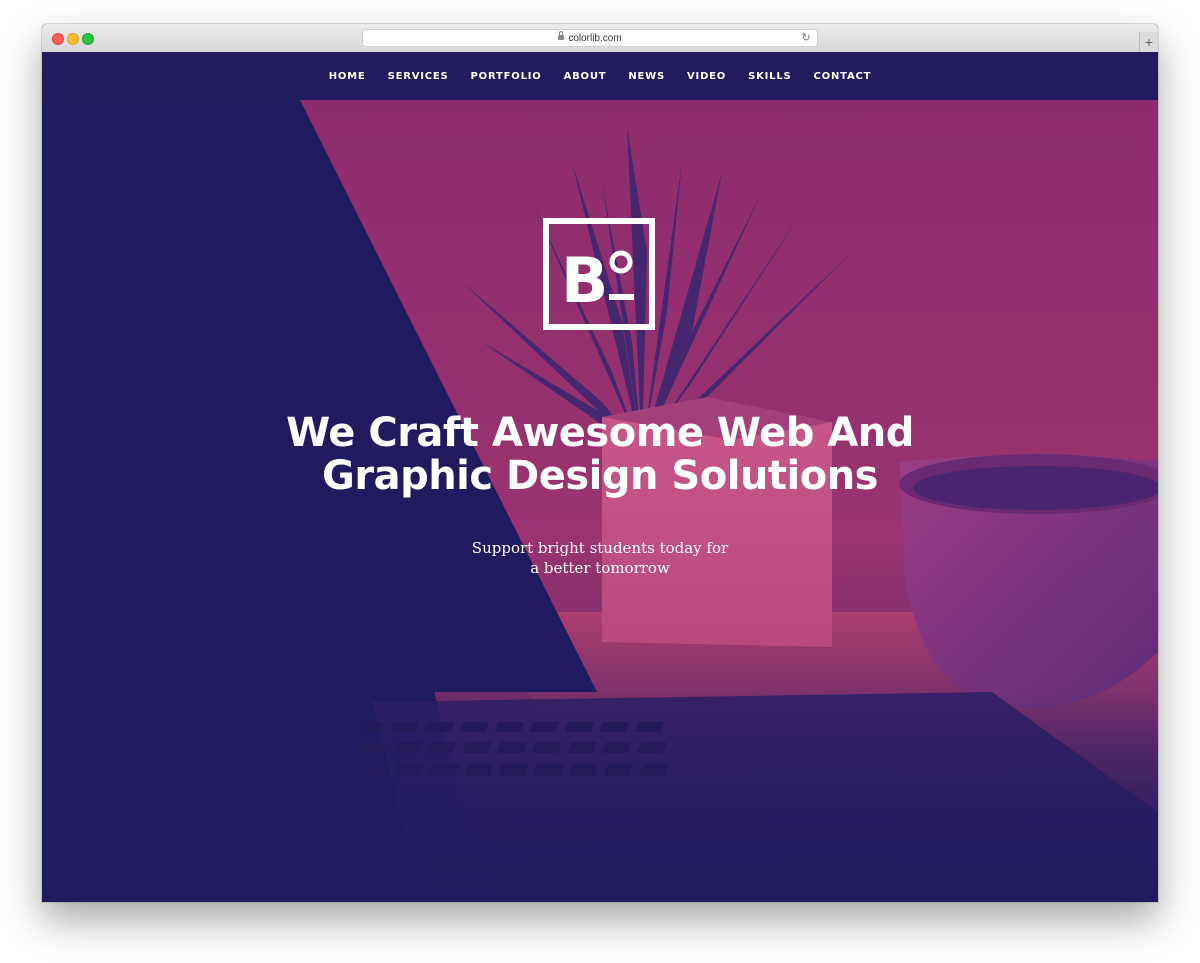  Describe the element at coordinates (506, 76) in the screenshot. I see `nav-item-portfolio: PORTFOLIO` at that location.